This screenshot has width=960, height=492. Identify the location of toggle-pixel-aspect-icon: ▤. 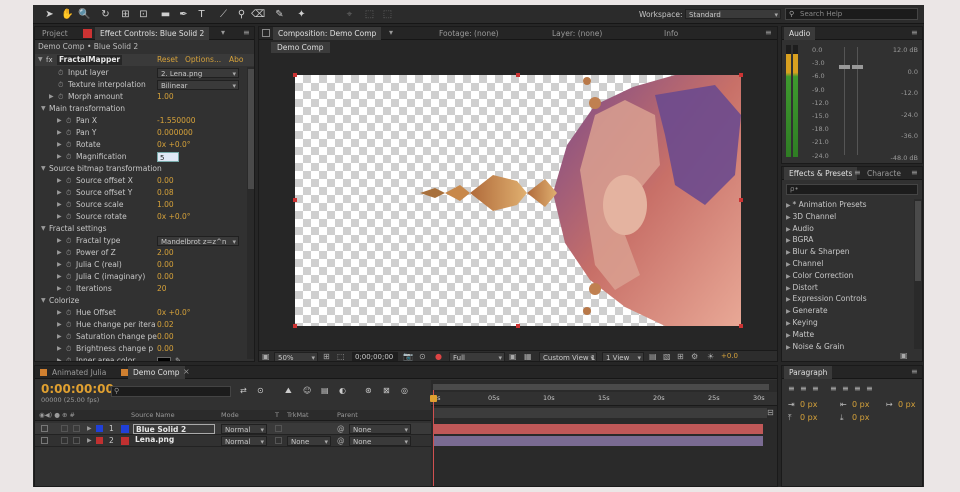
(653, 356).